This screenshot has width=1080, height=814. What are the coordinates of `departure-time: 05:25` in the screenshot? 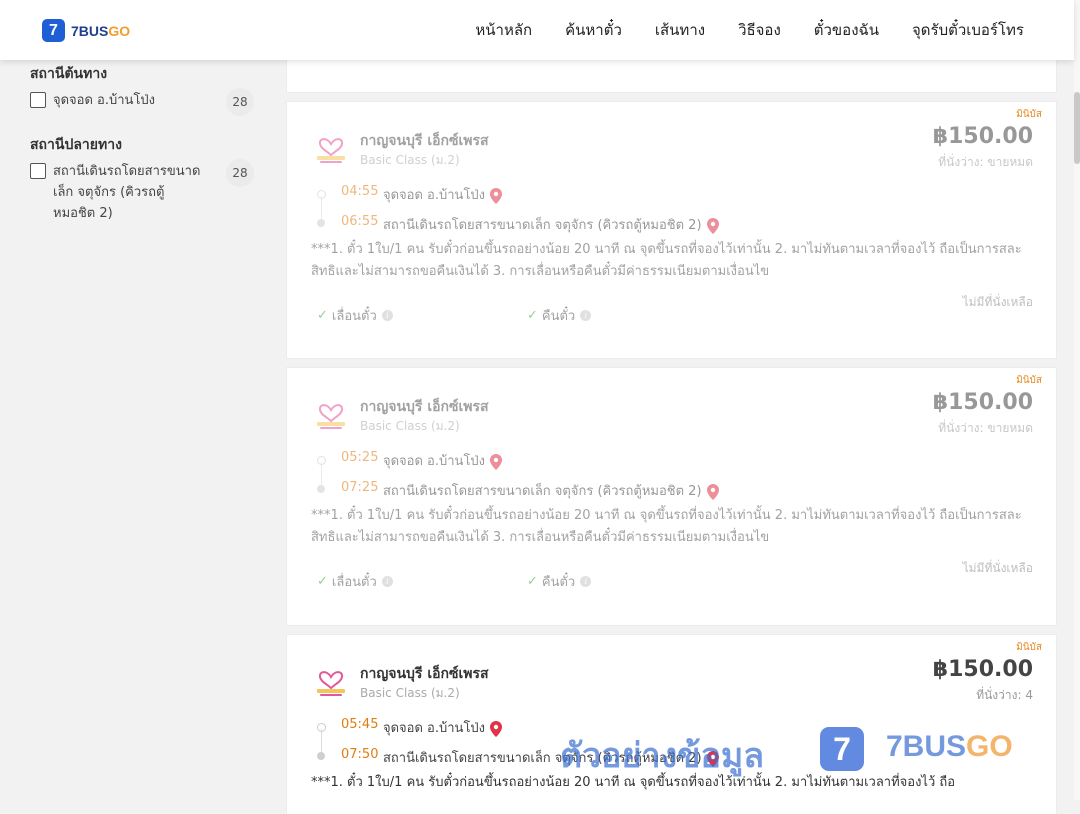 It's located at (360, 457).